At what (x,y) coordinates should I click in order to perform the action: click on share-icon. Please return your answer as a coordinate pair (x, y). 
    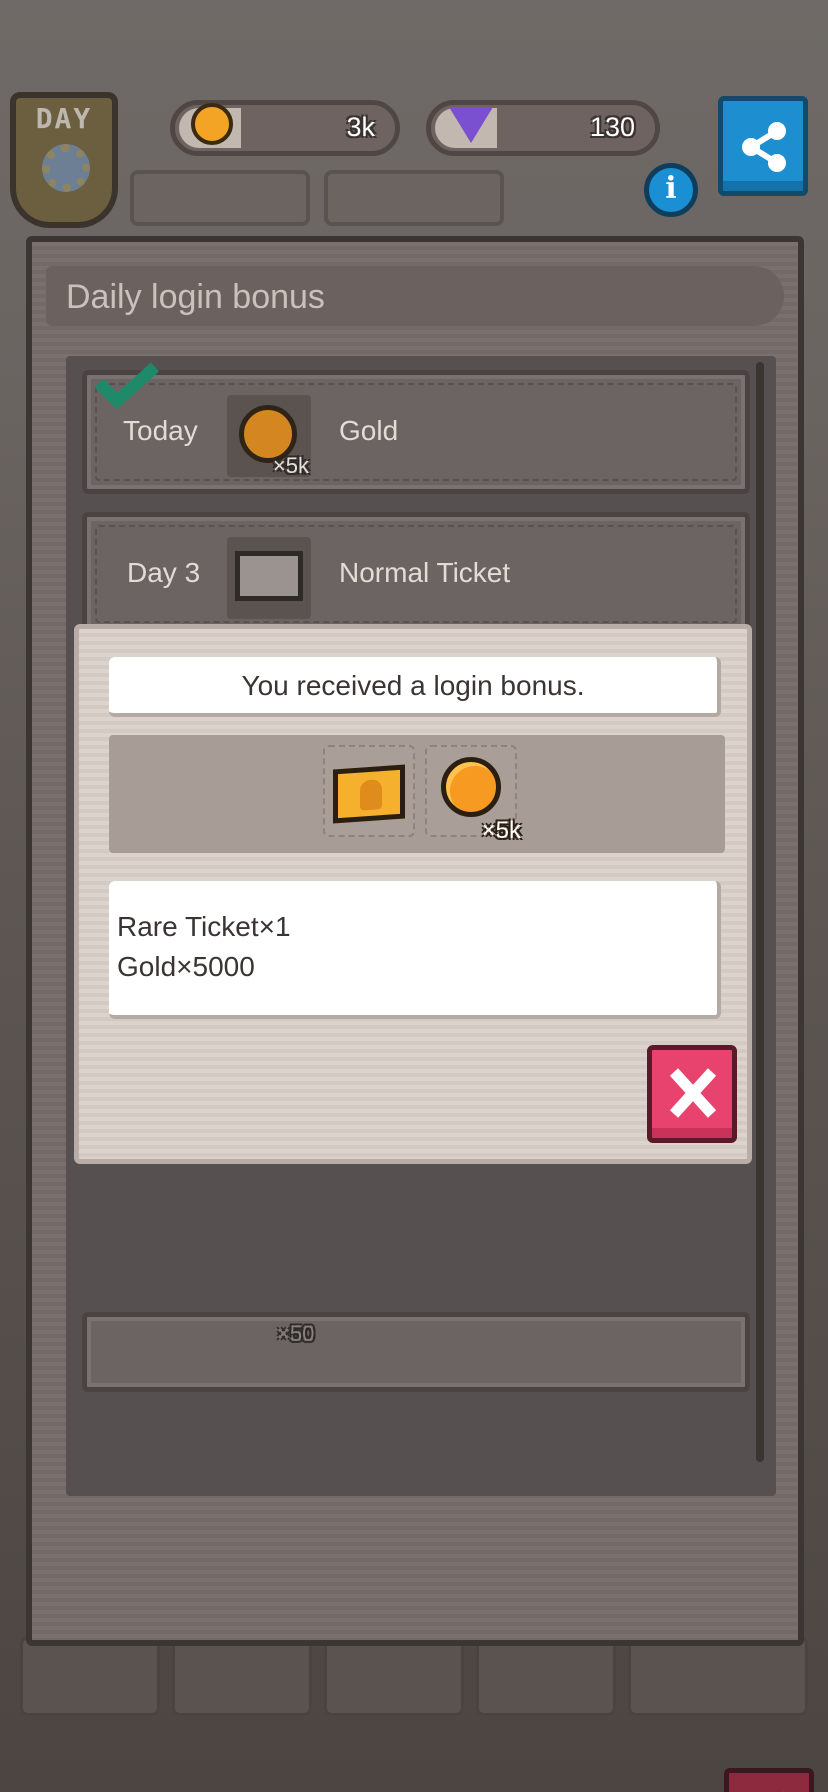
    Looking at the image, I should click on (764, 147).